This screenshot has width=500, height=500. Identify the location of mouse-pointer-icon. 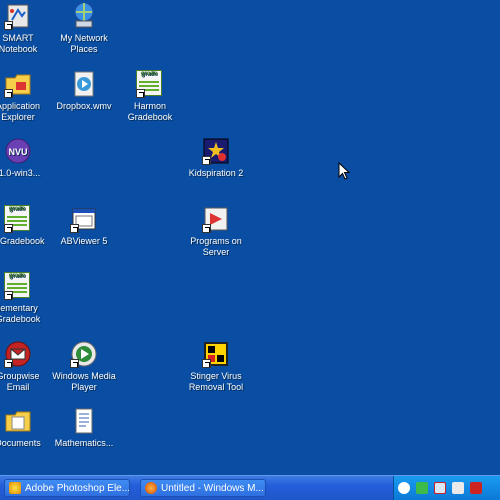
(344, 171).